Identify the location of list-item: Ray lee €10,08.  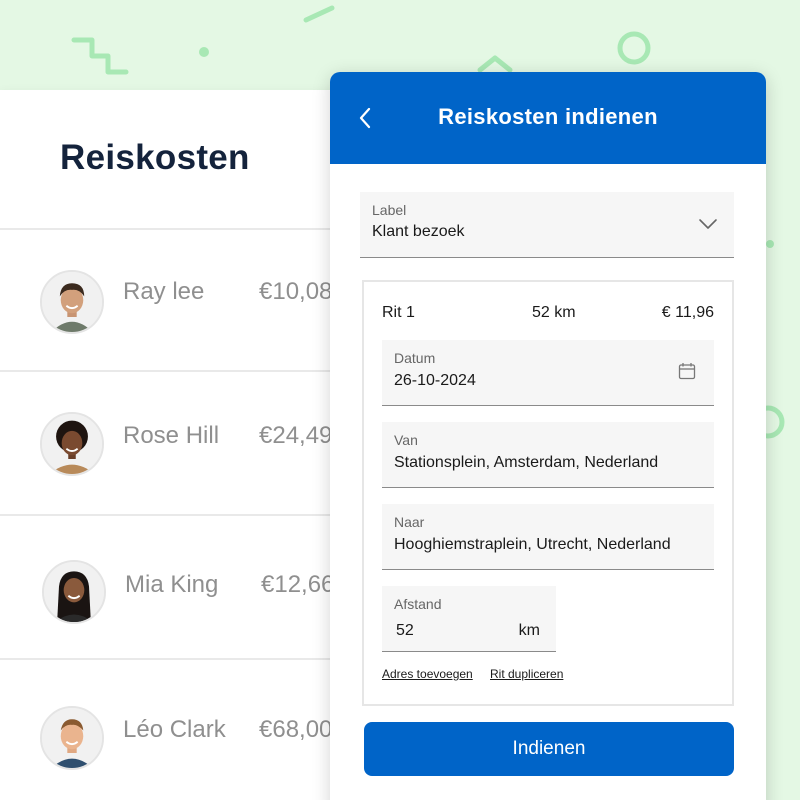
(167, 290).